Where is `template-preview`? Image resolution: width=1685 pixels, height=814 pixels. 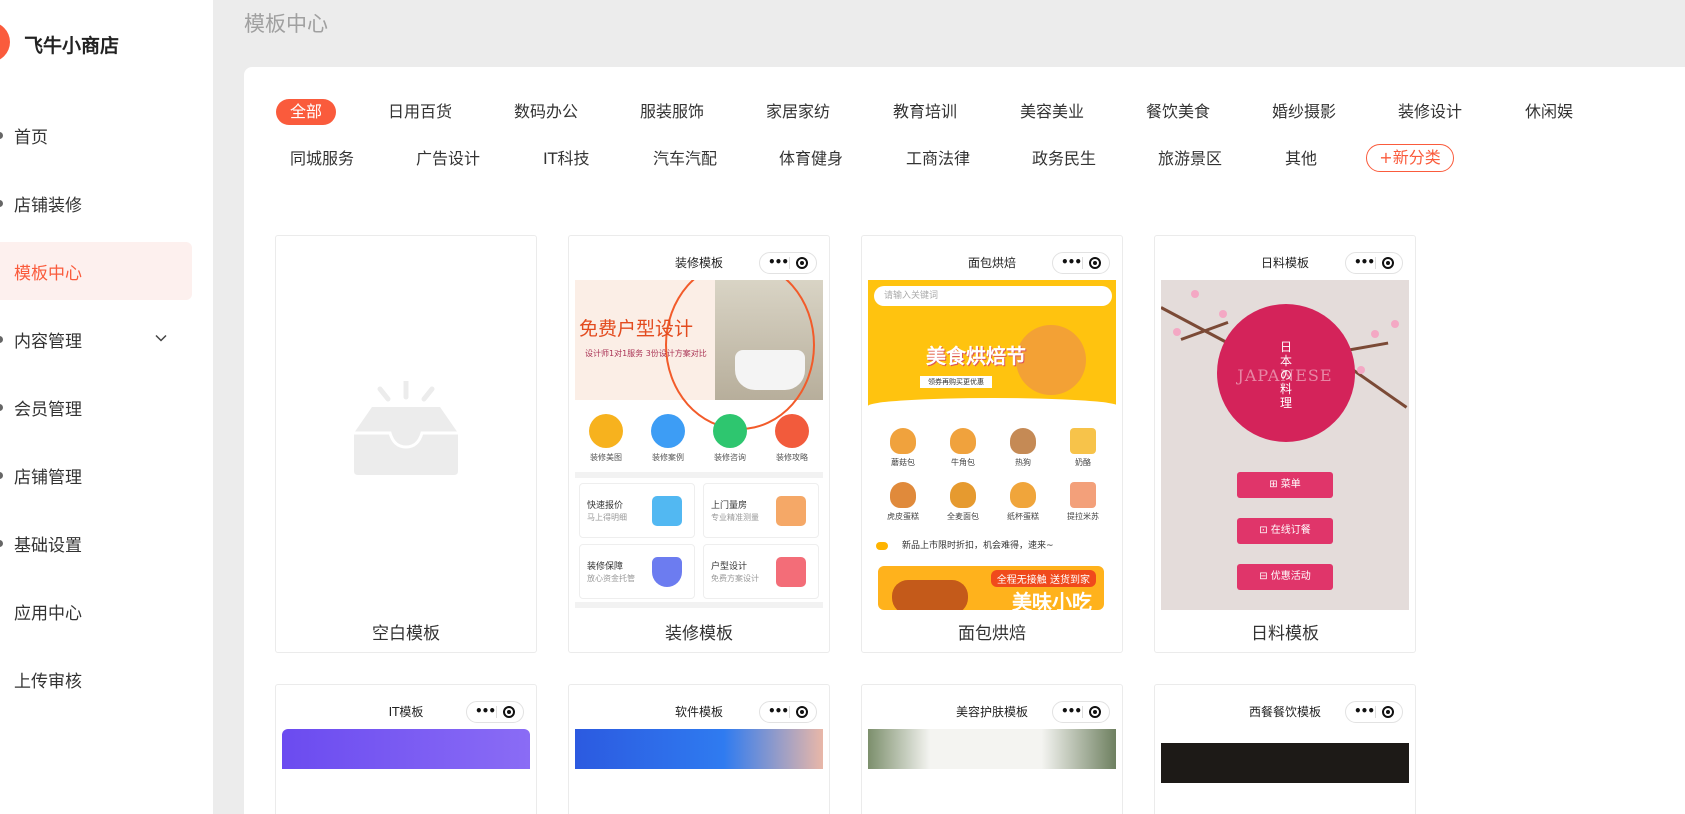 template-preview is located at coordinates (992, 749).